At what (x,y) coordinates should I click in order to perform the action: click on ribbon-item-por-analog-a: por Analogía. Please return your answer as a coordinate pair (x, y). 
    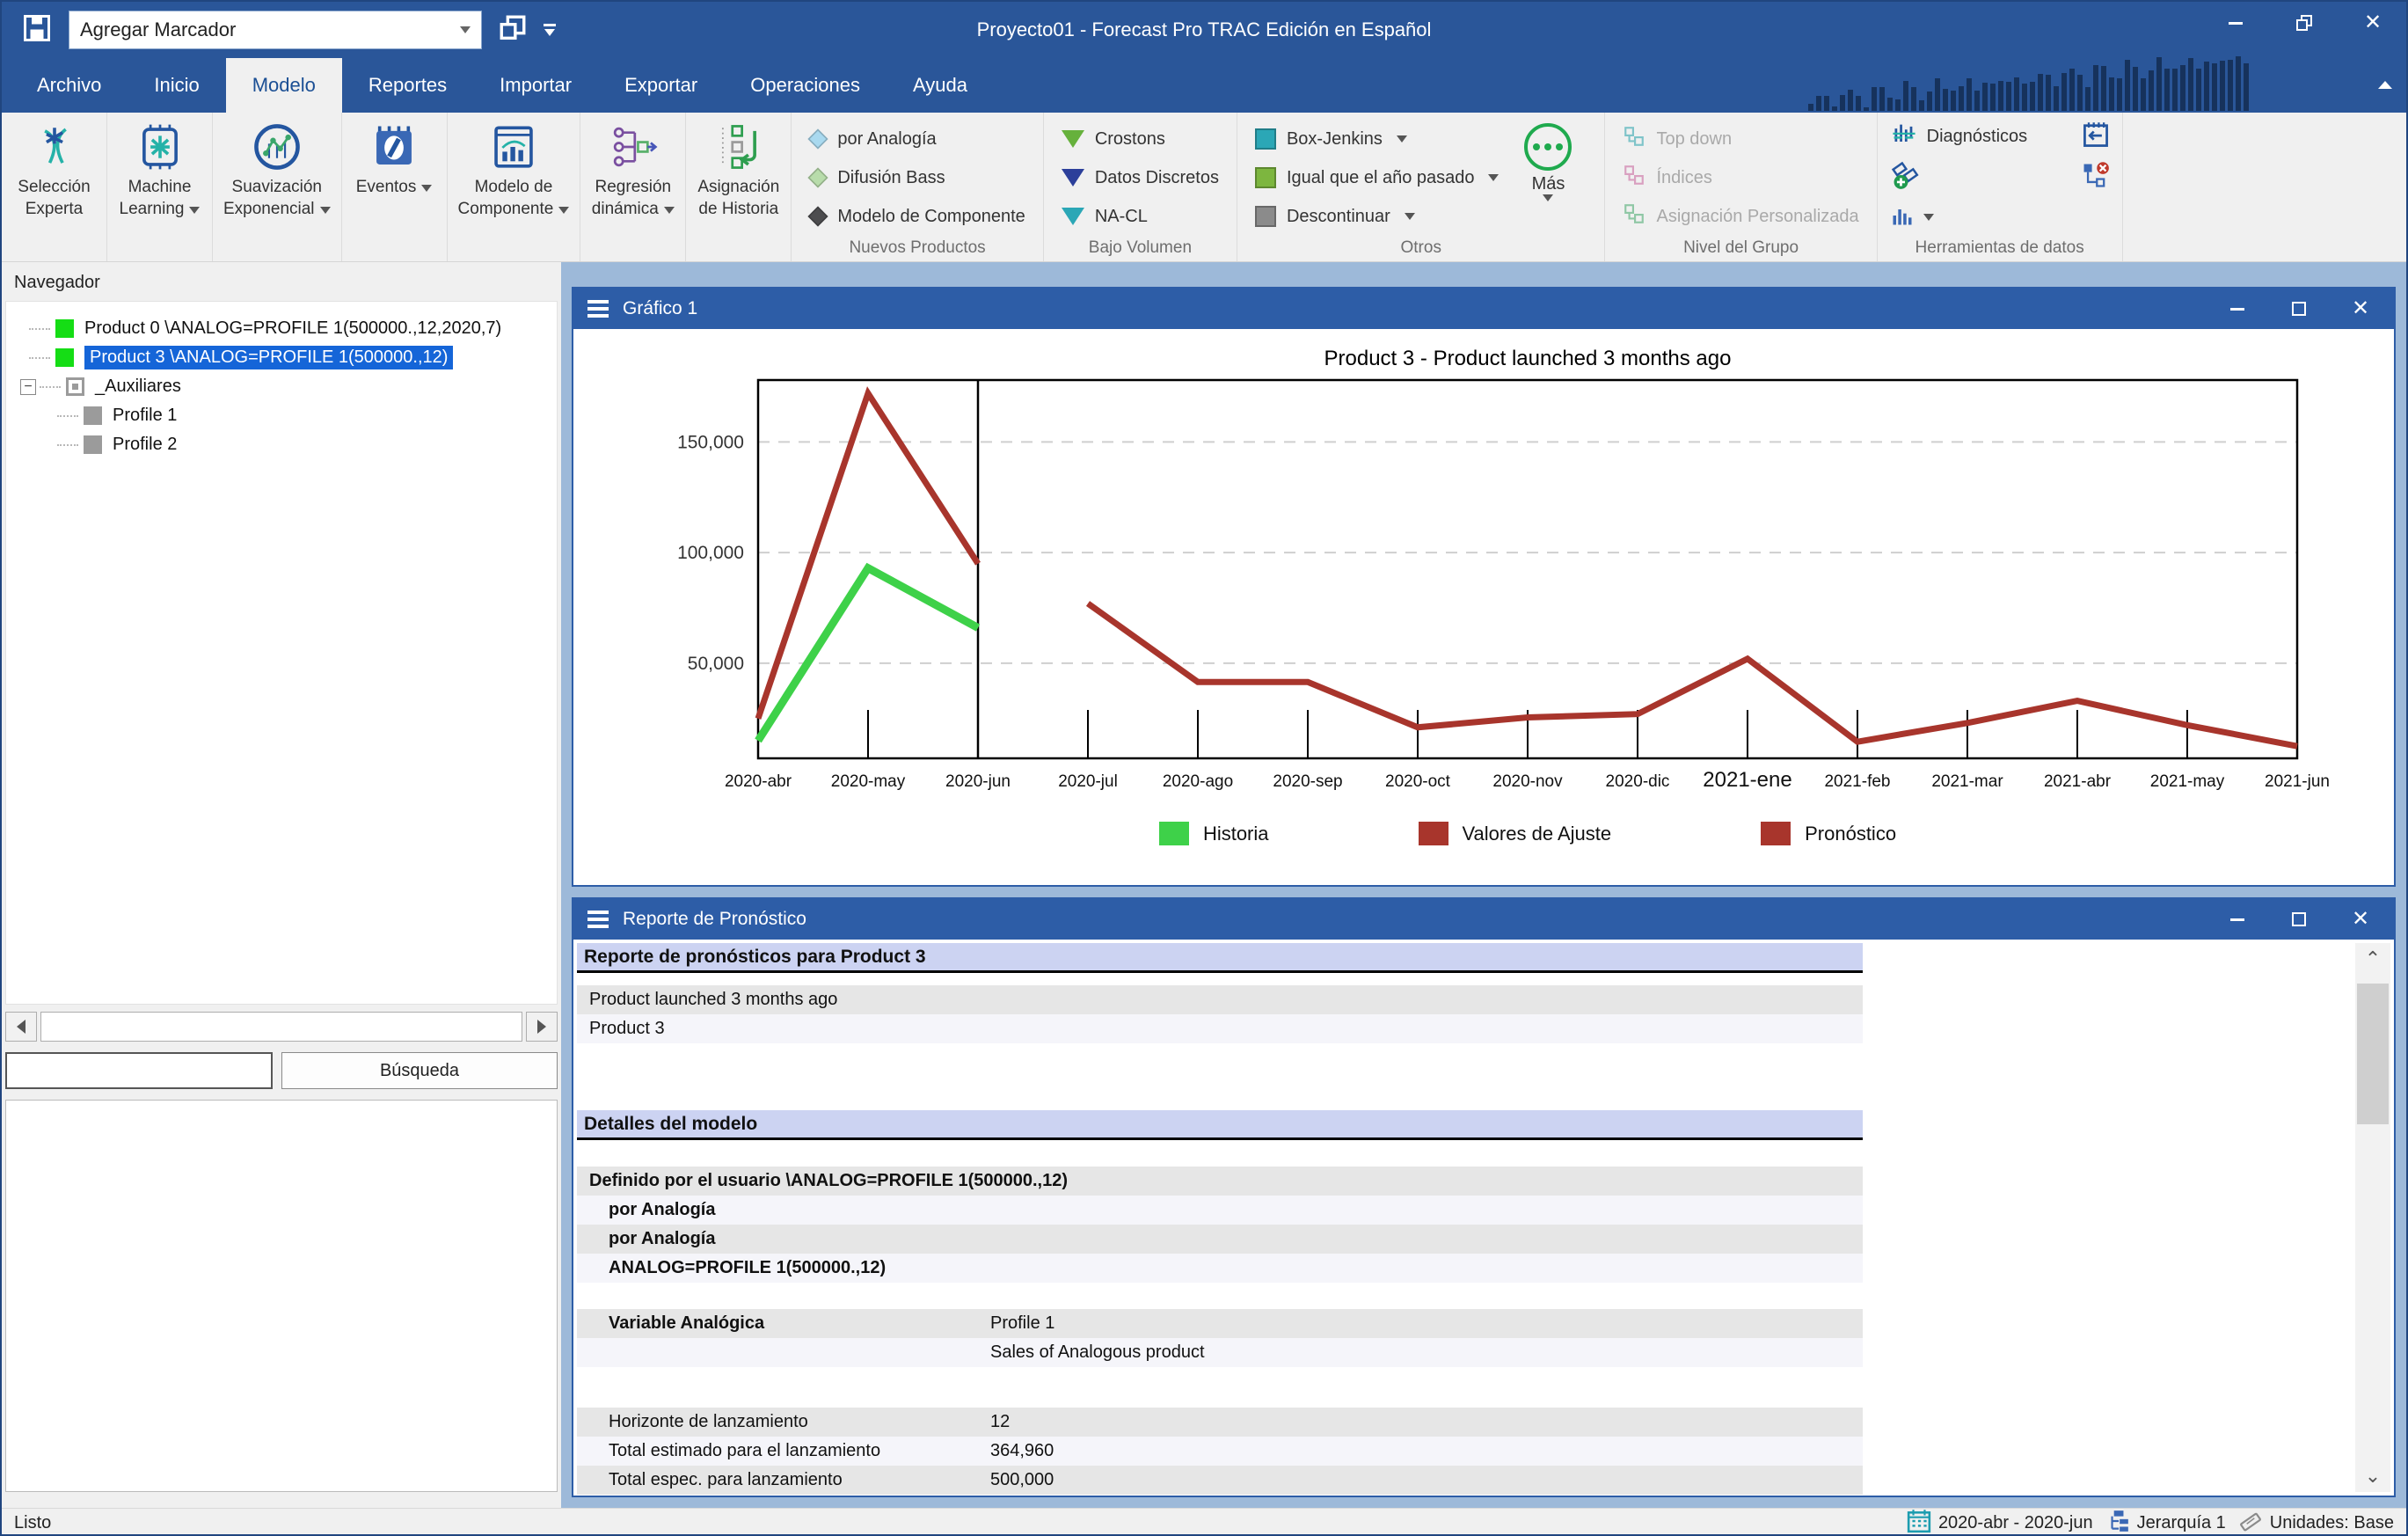
    Looking at the image, I should click on (917, 139).